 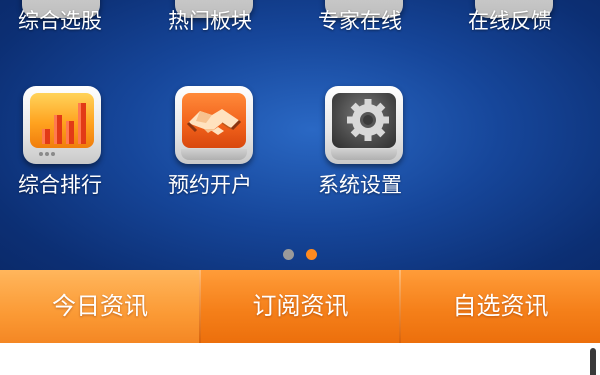 I want to click on bar-chart-graphic, so click(x=64, y=123).